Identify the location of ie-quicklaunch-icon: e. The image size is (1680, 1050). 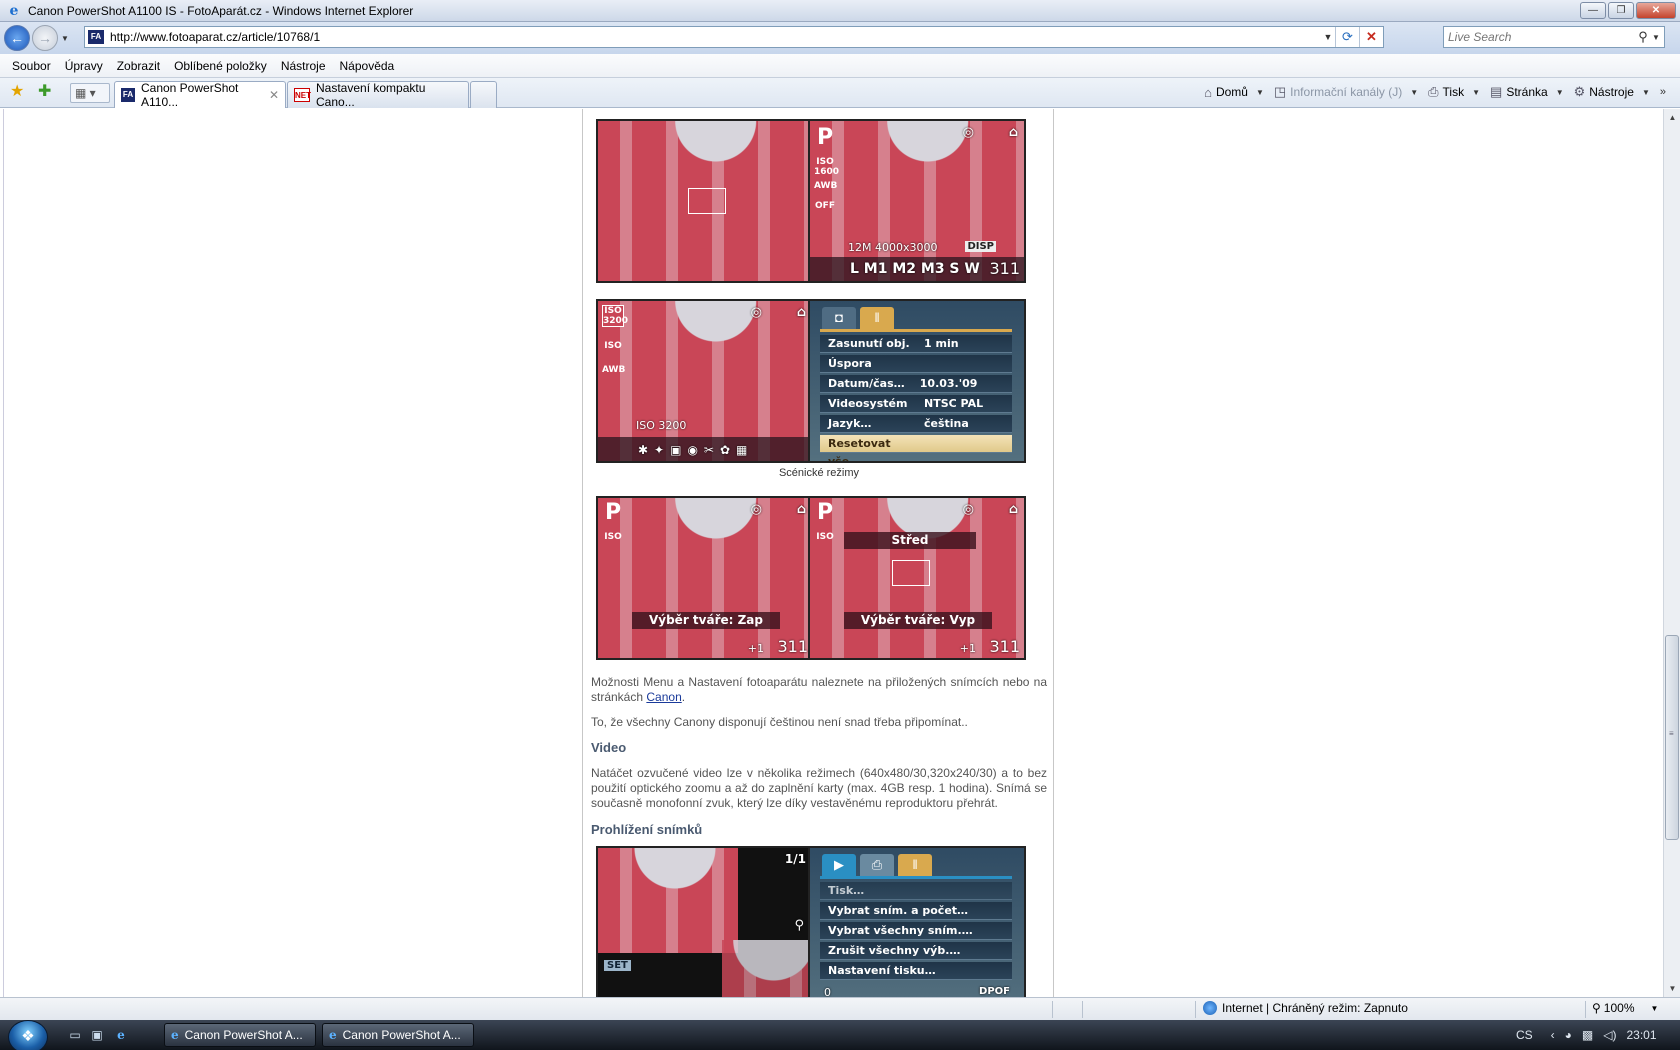
(121, 1035).